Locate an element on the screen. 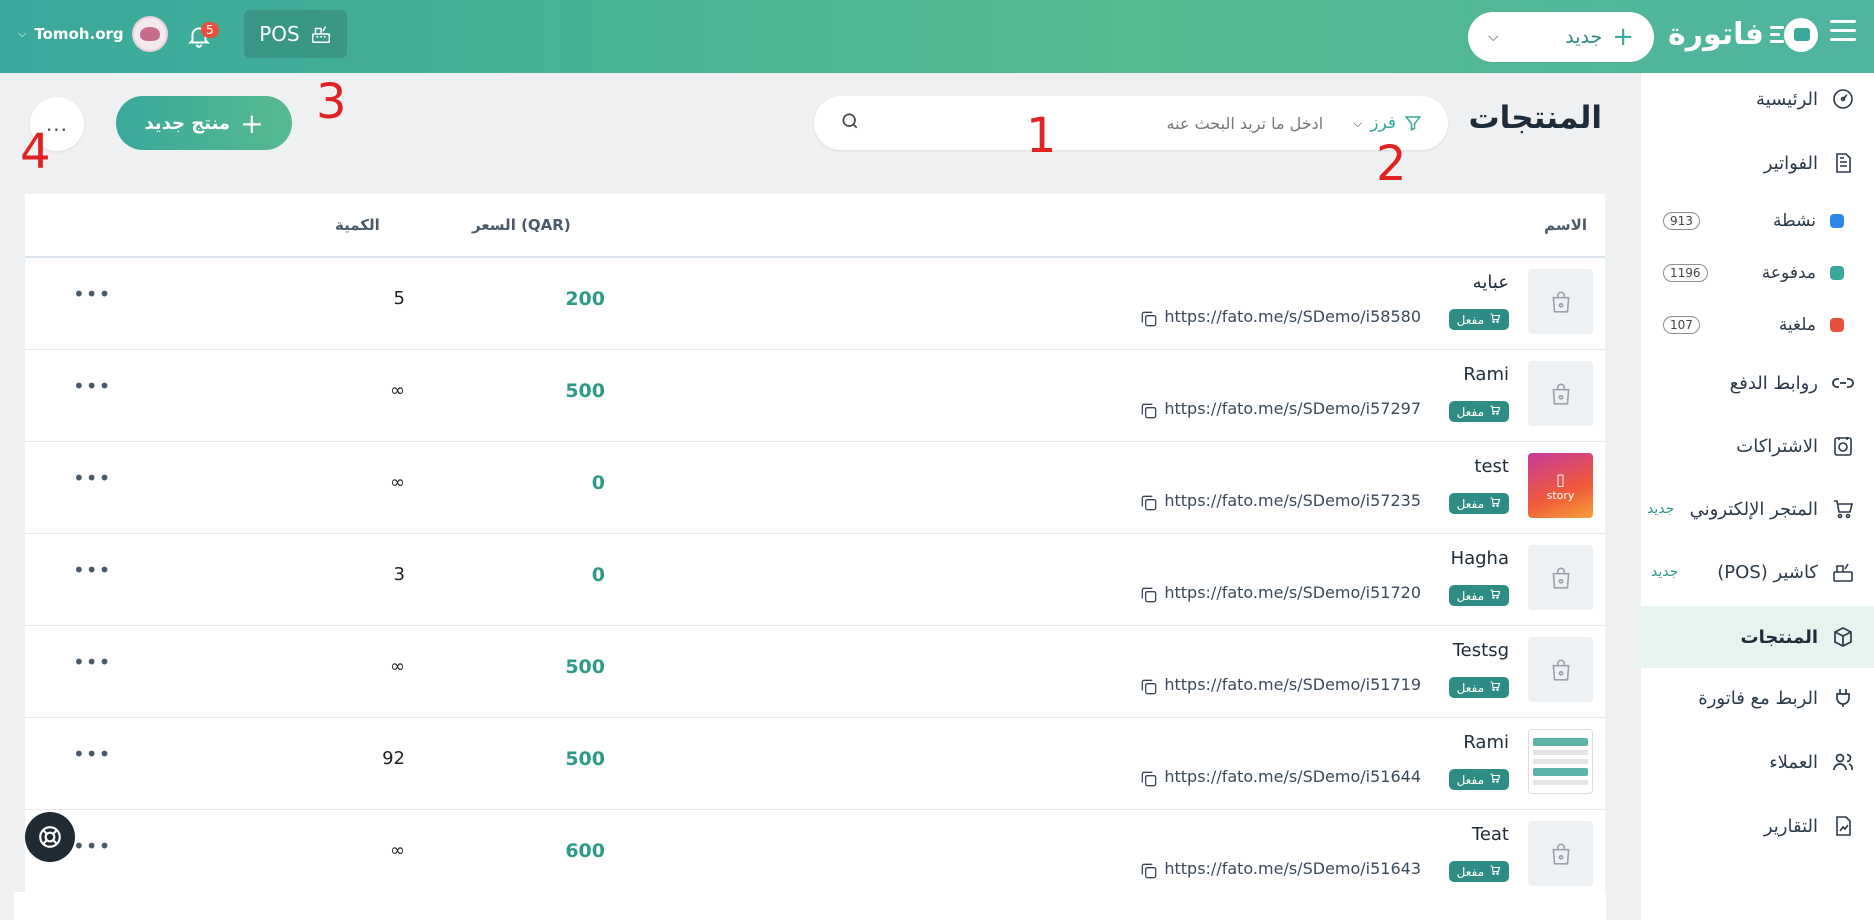  product-link: https://fato.me/s/SDemo/i57235 is located at coordinates (1292, 500).